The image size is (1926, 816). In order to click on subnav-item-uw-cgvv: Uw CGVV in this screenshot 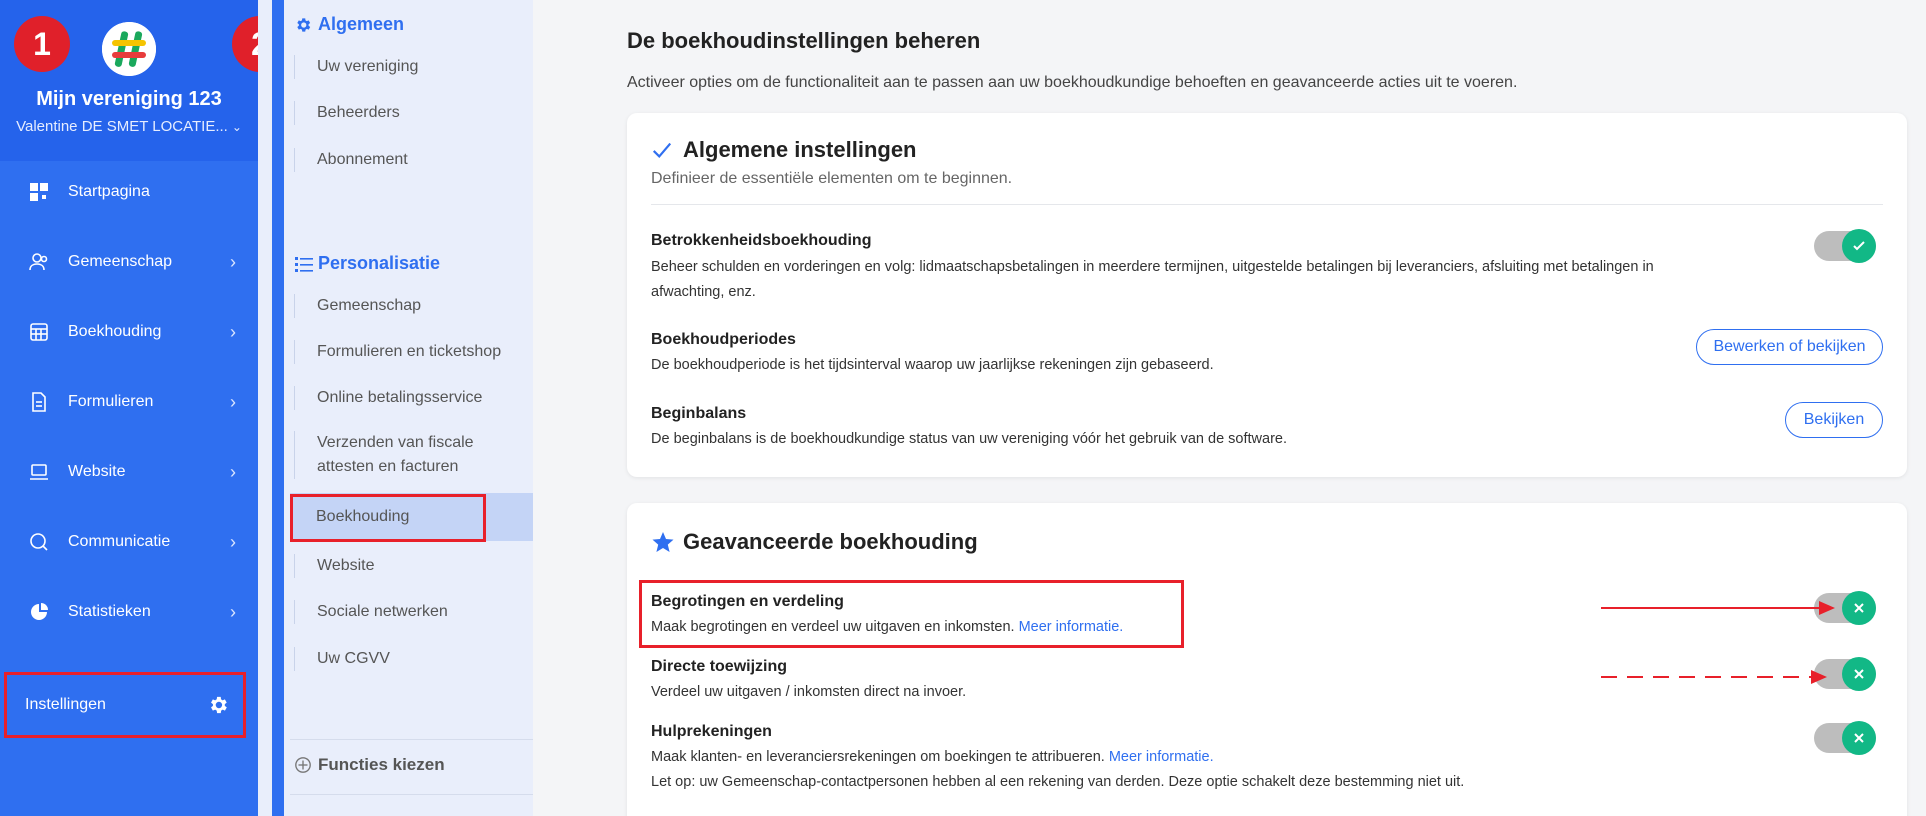, I will do `click(408, 659)`.